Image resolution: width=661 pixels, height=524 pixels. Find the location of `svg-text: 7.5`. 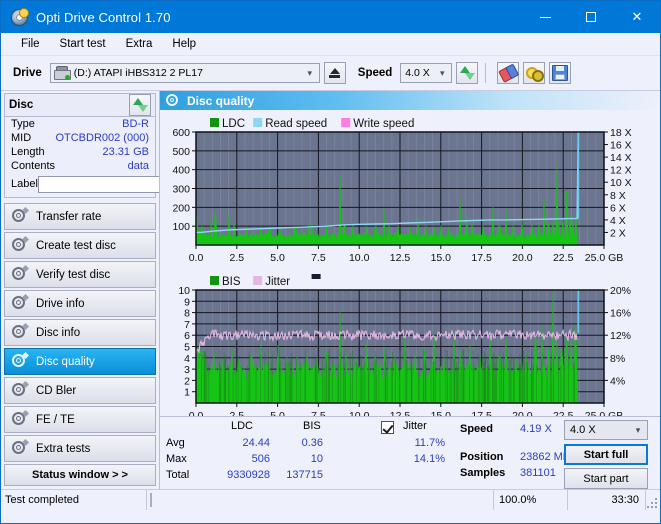

svg-text: 7.5 is located at coordinates (318, 258).